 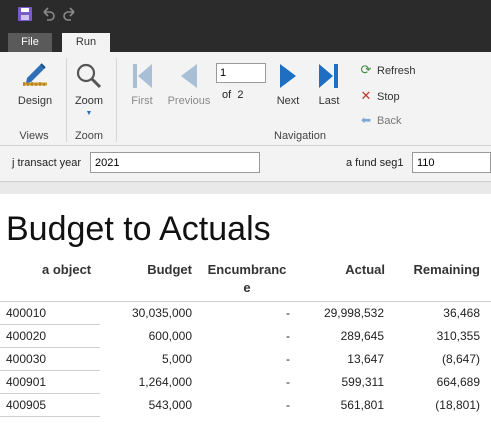 What do you see at coordinates (458, 382) in the screenshot?
I see `cell-remaining: 664,689` at bounding box center [458, 382].